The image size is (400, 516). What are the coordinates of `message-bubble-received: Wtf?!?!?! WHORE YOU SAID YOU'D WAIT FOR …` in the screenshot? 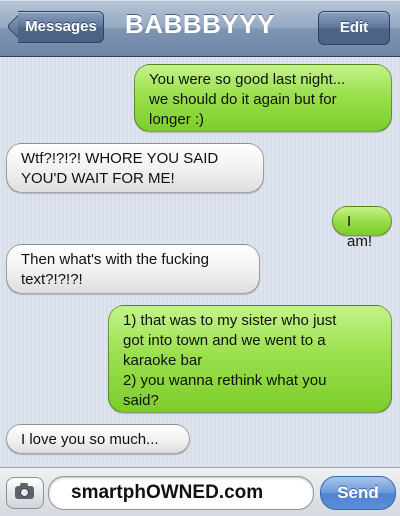 It's located at (135, 168).